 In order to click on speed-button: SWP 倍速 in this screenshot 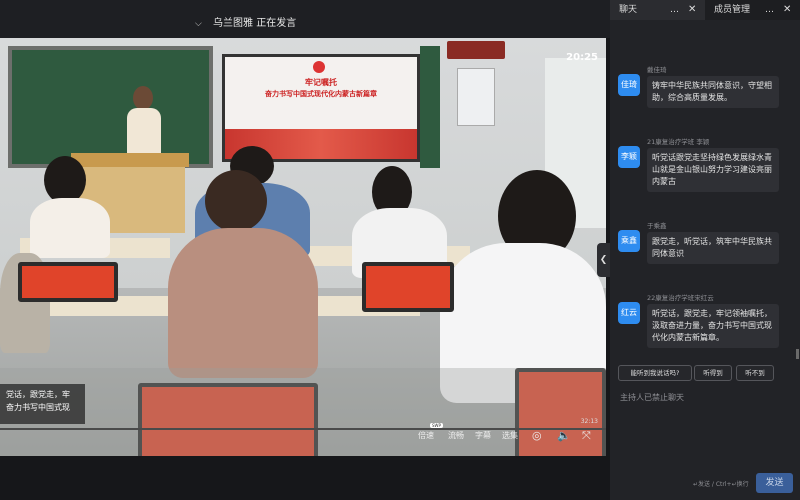, I will do `click(430, 432)`.